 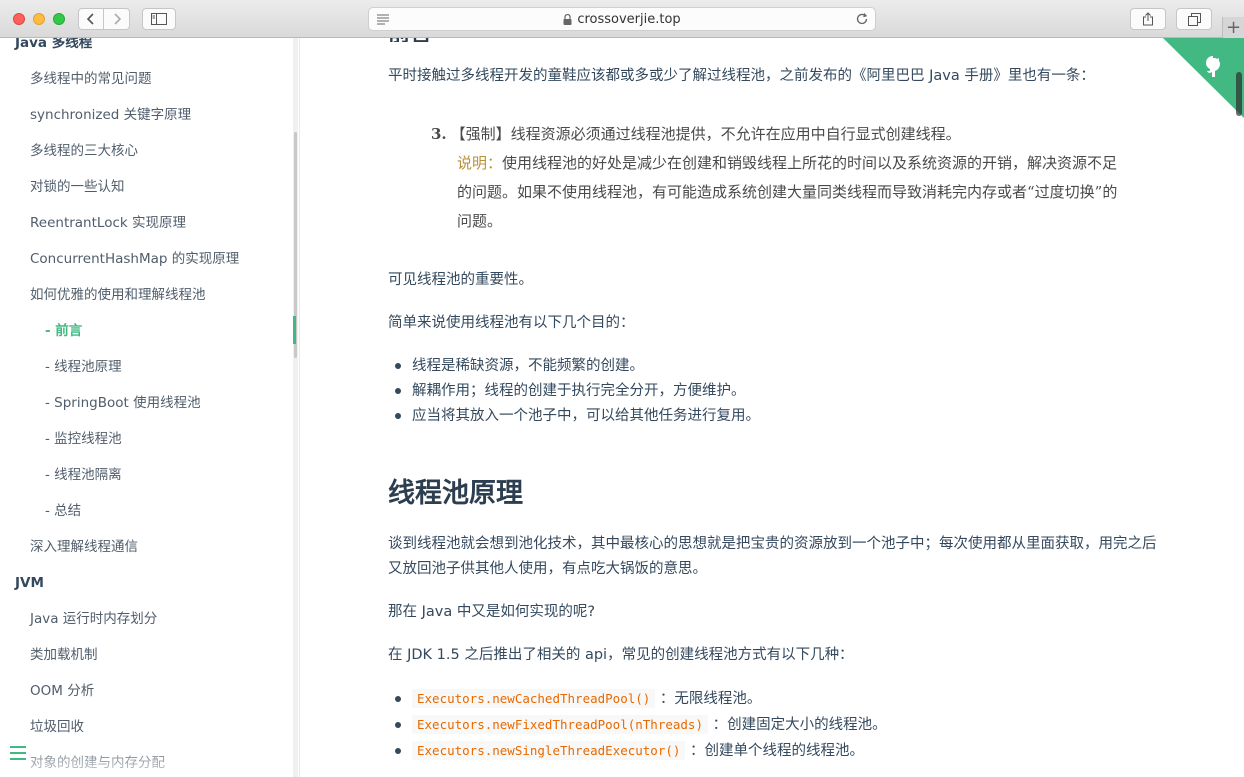 What do you see at coordinates (534, 698) in the screenshot?
I see `code-snippet: Executors.newCachedThreadPool()` at bounding box center [534, 698].